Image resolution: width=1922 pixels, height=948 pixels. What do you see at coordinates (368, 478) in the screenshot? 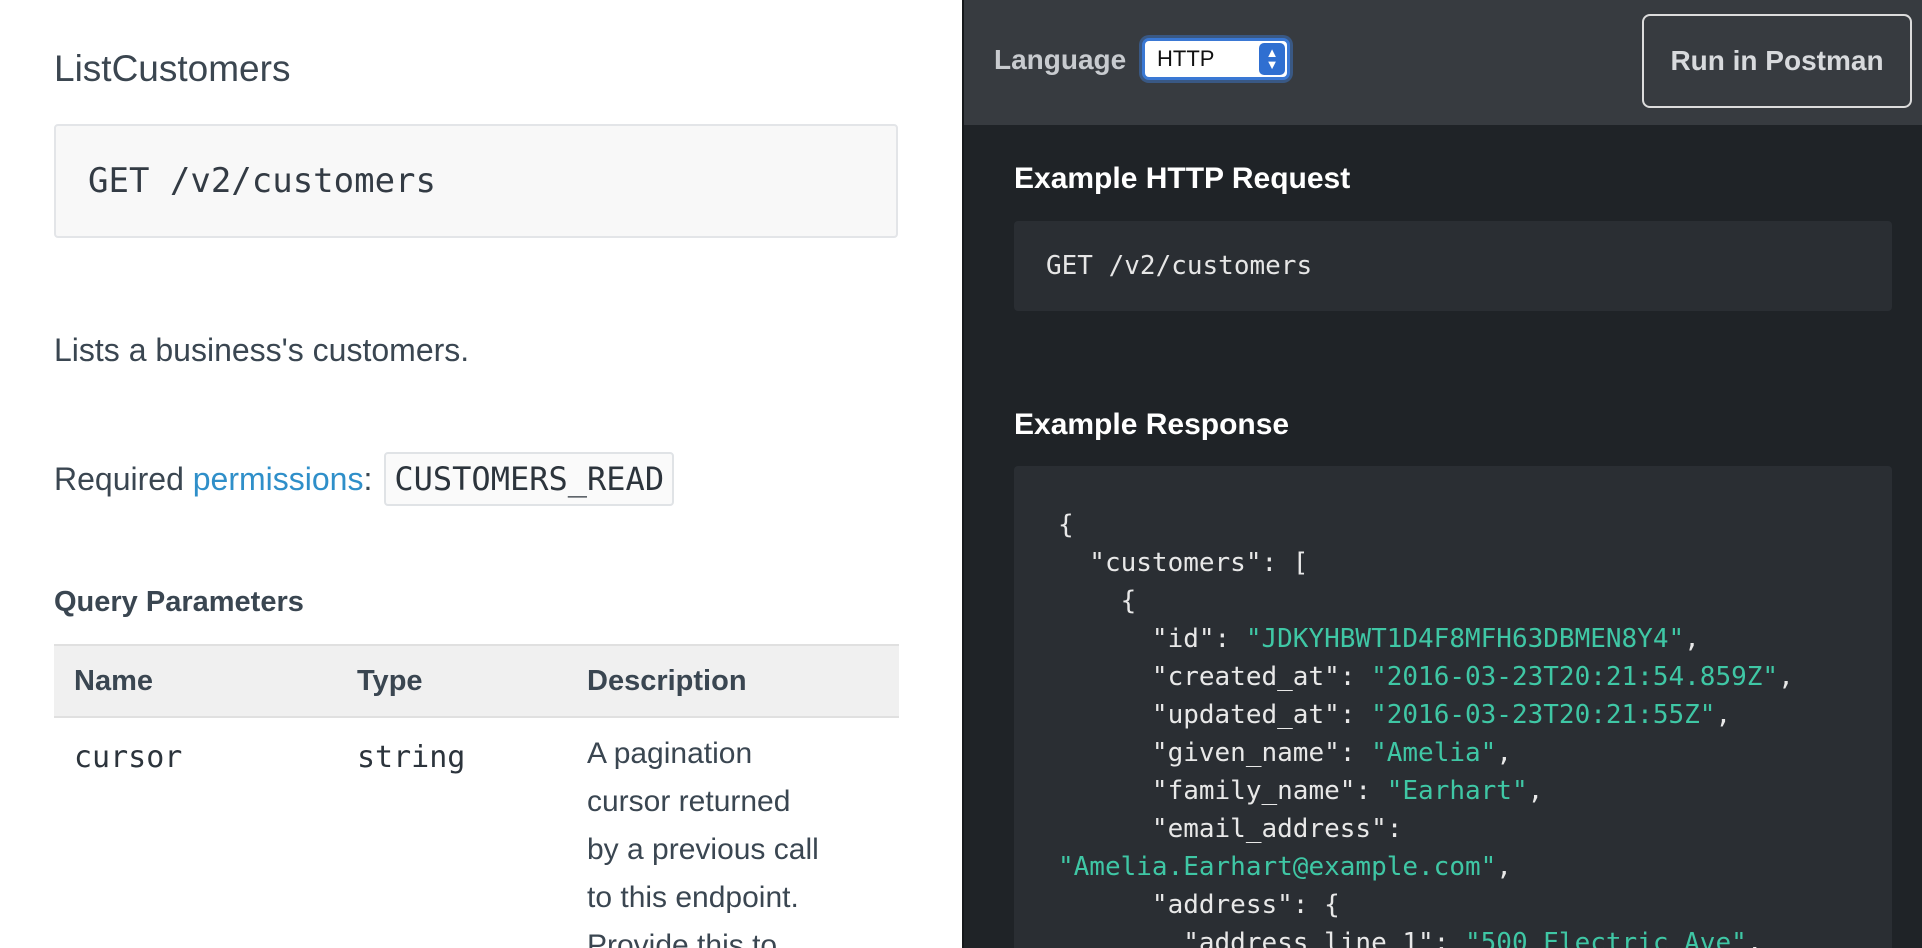
I see `permissions-colon: :` at bounding box center [368, 478].